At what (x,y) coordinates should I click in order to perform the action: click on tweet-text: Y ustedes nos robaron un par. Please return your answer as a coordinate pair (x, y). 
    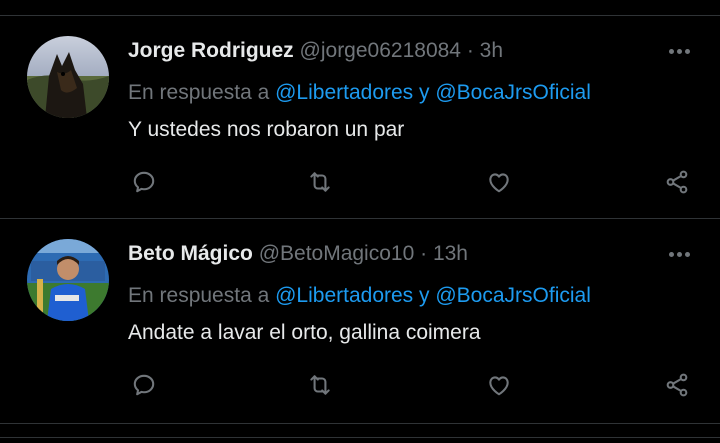
    Looking at the image, I should click on (266, 129).